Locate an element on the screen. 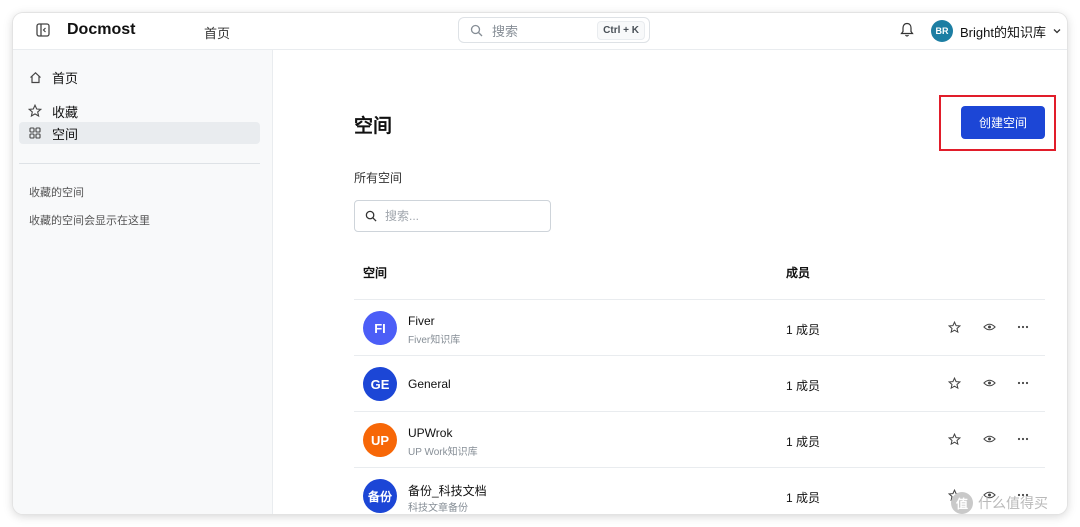  top-header: Docmost 首页 搜索 Ctrl + K BR Bright的知识库 is located at coordinates (540, 31).